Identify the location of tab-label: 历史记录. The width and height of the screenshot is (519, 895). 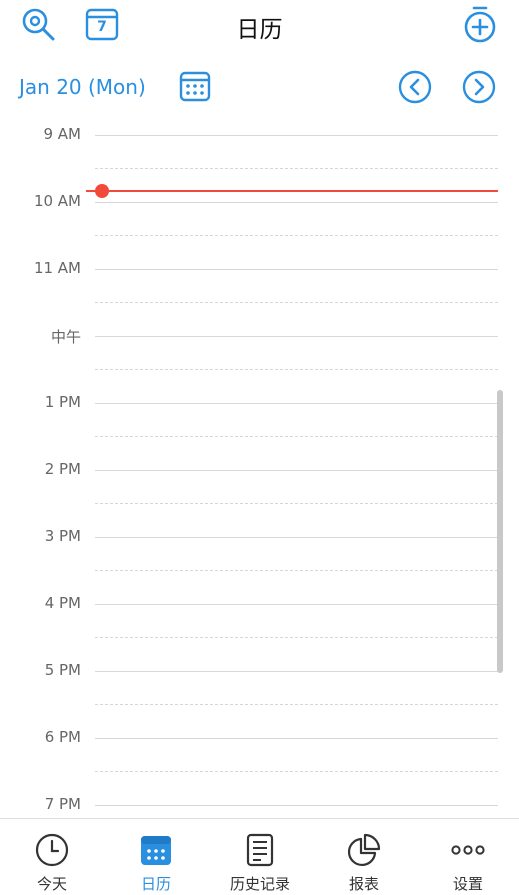
(259, 884).